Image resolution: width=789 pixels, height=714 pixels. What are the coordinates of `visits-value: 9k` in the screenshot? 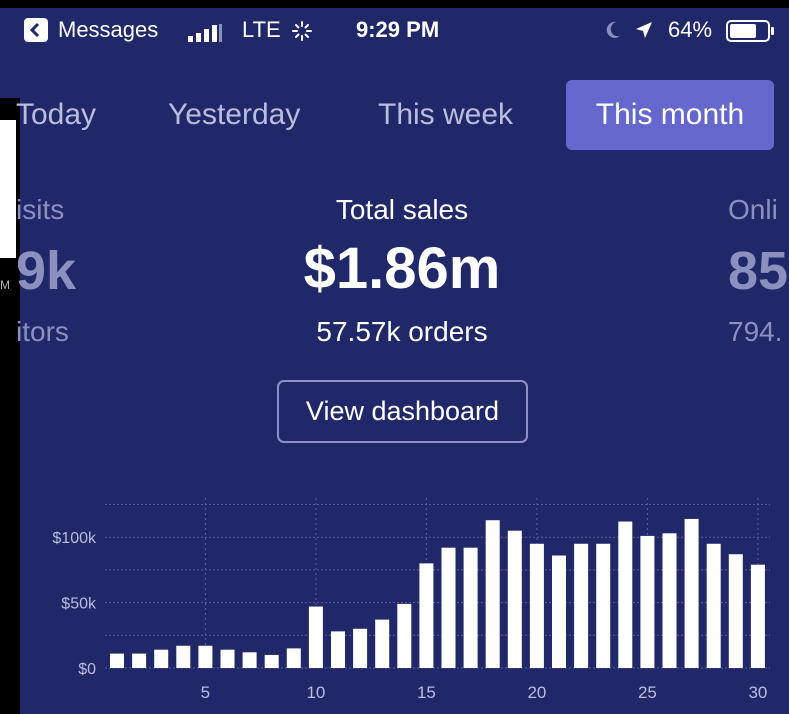 It's located at (46, 271).